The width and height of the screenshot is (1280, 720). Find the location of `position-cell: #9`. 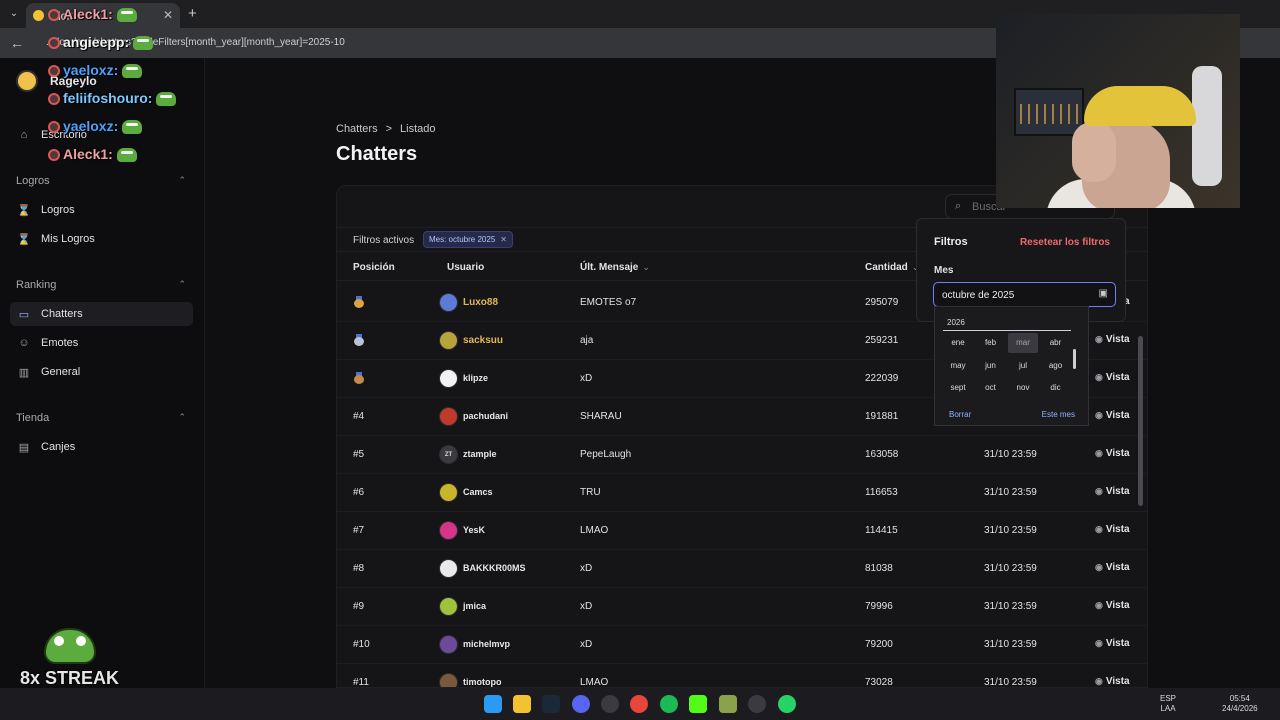

position-cell: #9 is located at coordinates (359, 606).